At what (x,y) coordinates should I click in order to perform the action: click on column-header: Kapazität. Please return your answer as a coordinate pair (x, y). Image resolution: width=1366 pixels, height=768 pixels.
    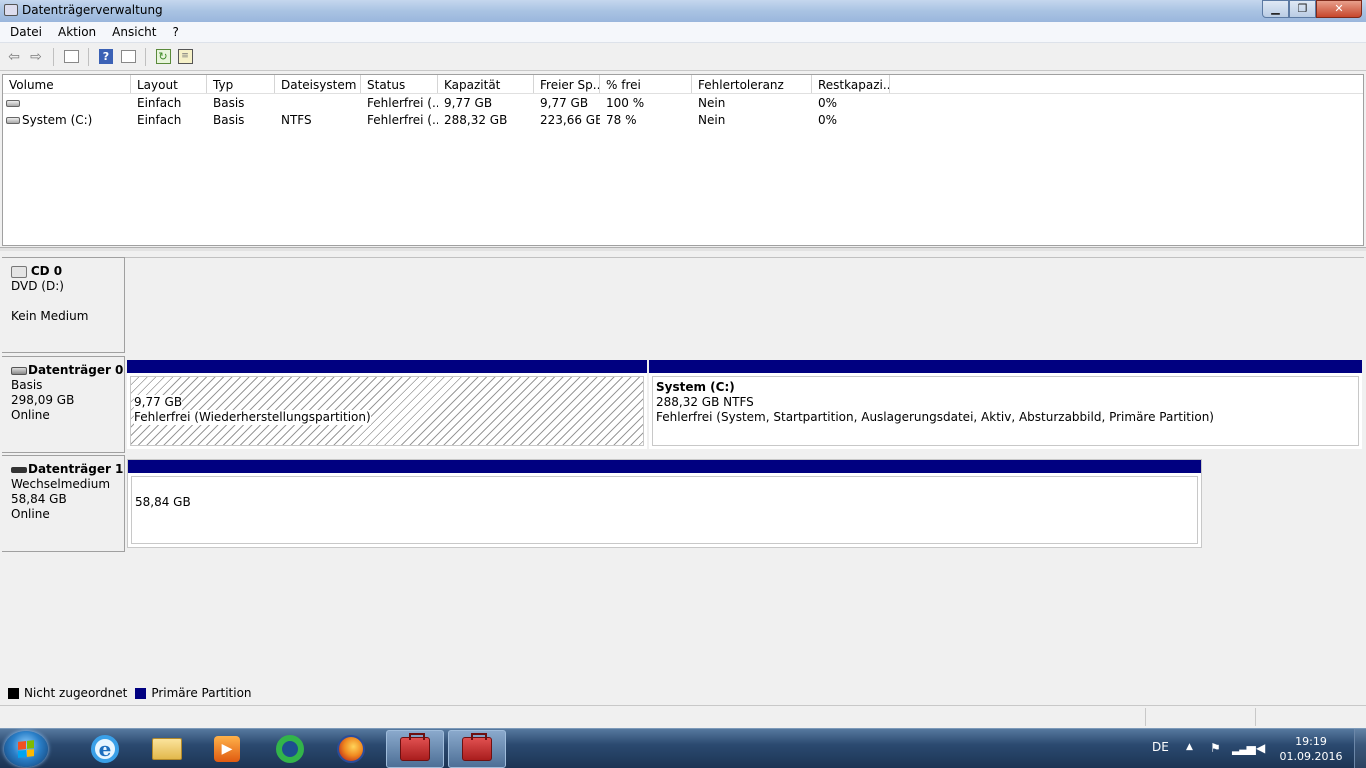
    Looking at the image, I should click on (486, 84).